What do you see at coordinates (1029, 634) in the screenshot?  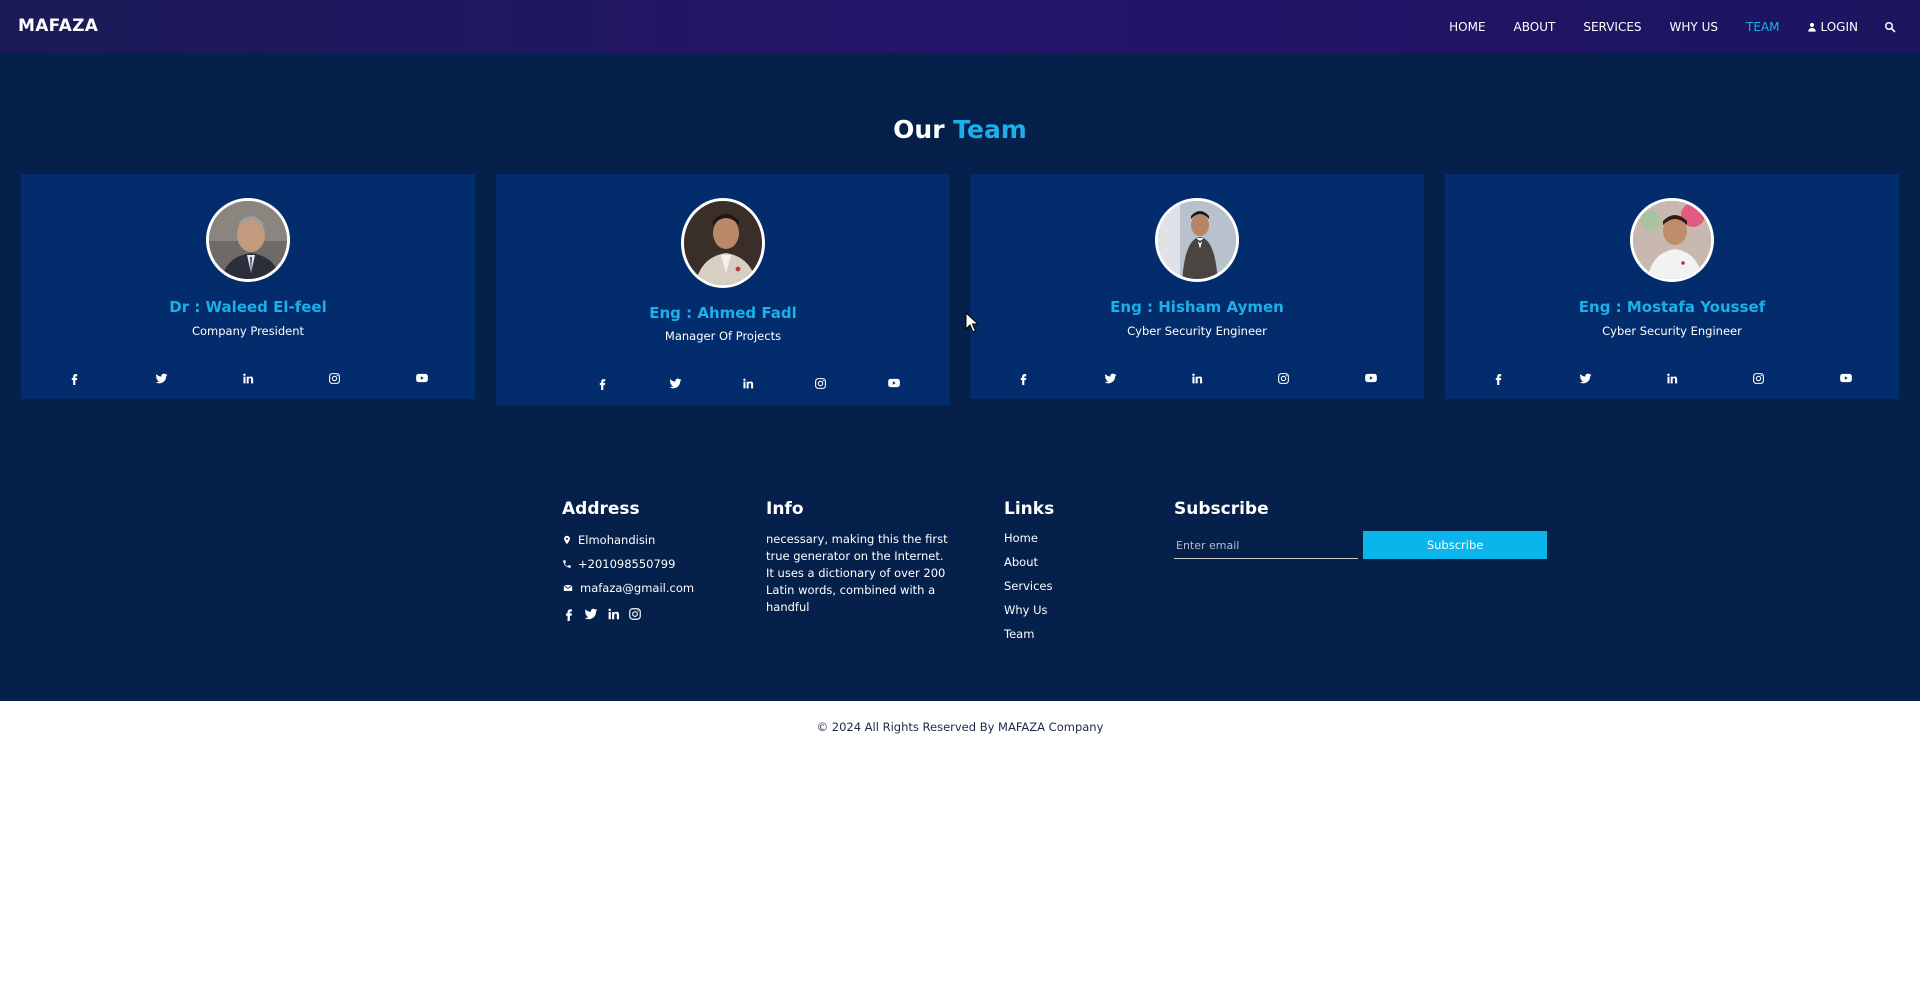 I see `footer-link-team: Team` at bounding box center [1029, 634].